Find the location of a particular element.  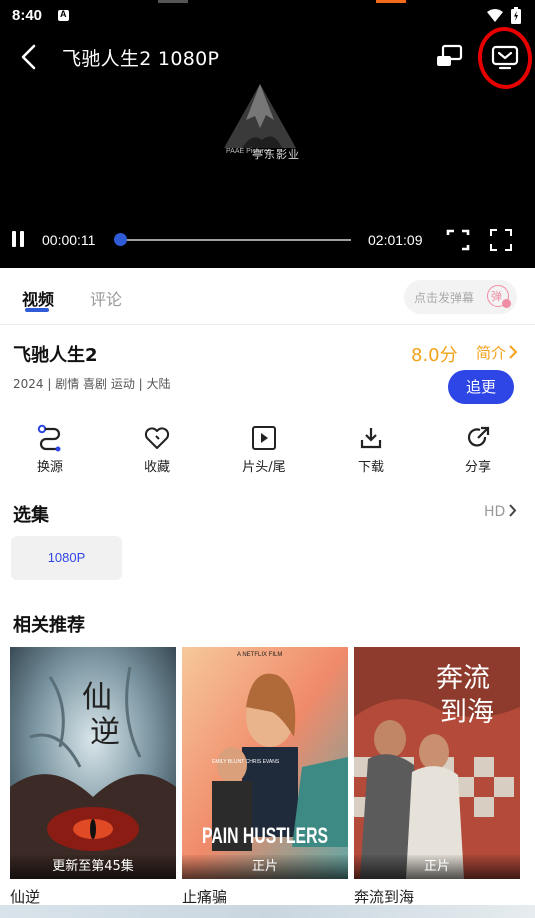

switch-source-icon is located at coordinates (49, 438).